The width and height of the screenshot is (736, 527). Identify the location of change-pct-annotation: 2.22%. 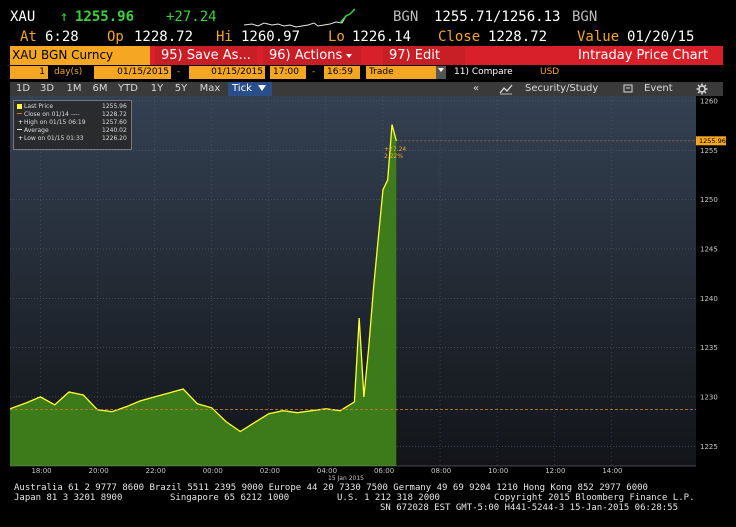
(393, 156).